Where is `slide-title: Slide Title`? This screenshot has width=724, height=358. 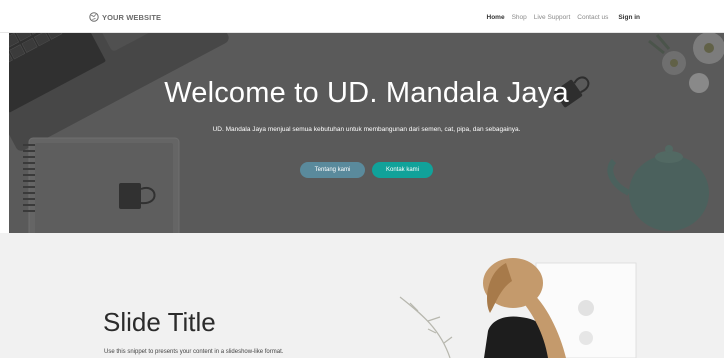
slide-title: Slide Title is located at coordinates (159, 322).